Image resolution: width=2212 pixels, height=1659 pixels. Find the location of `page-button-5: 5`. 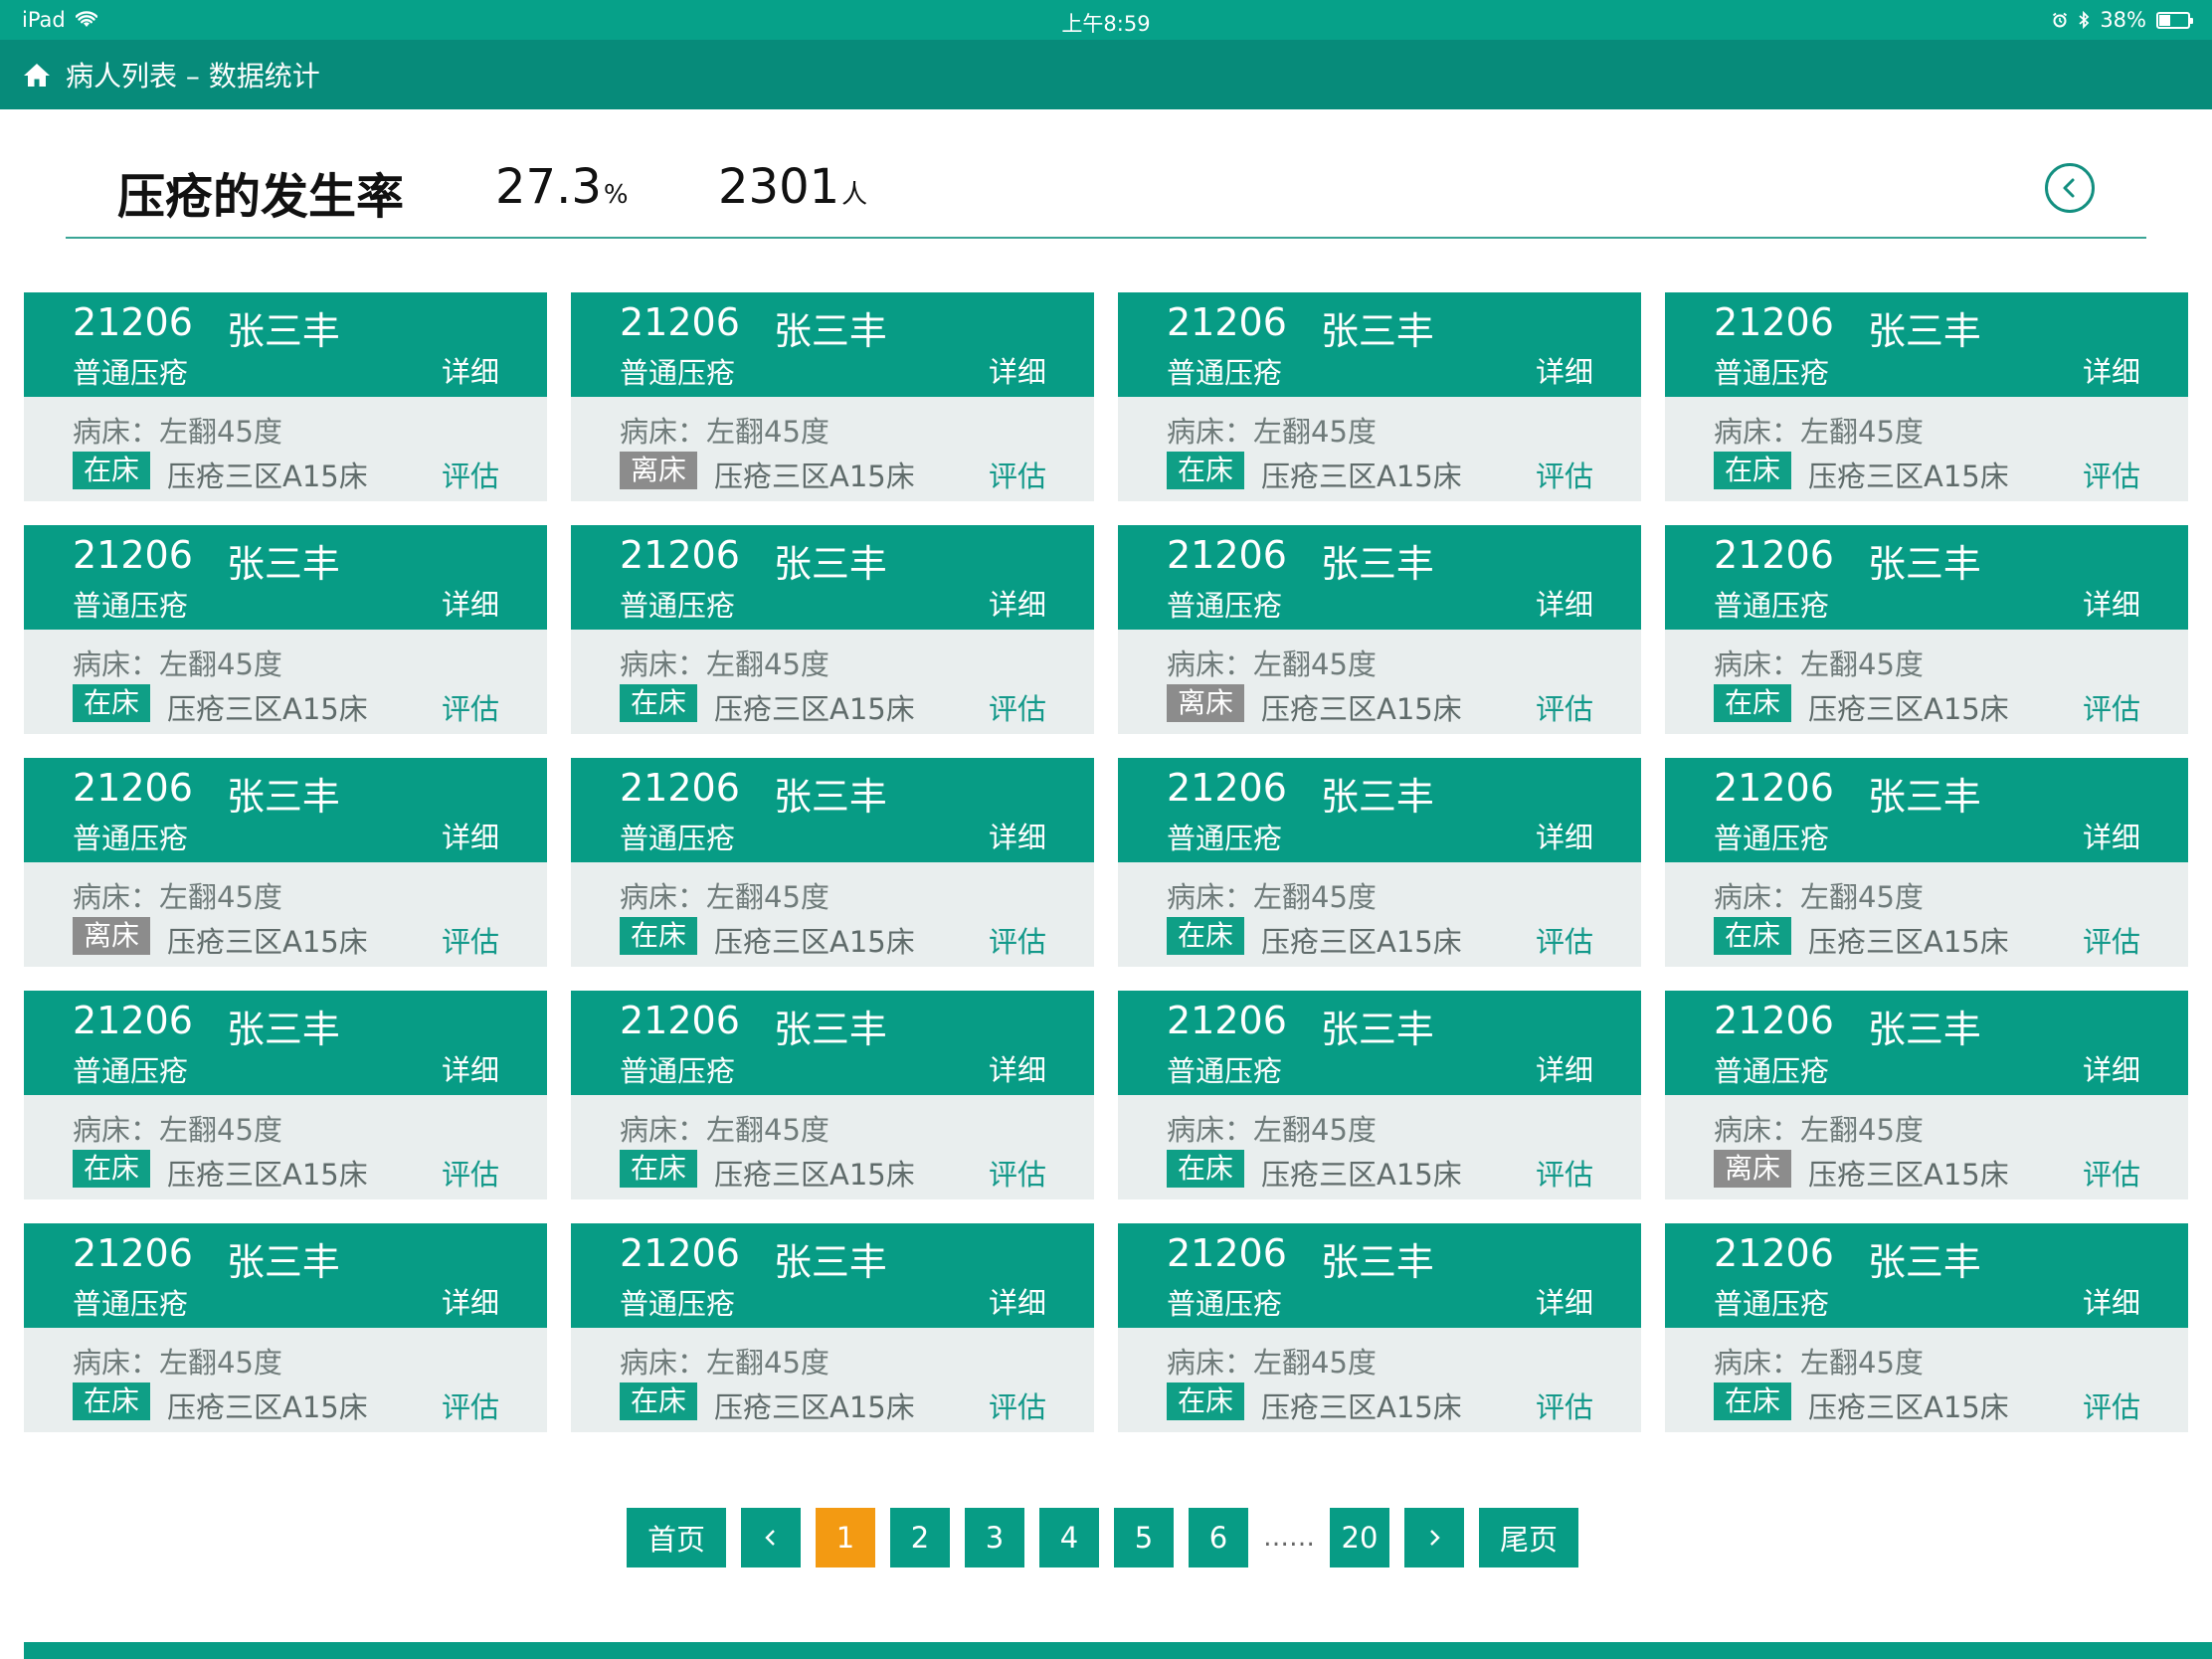

page-button-5: 5 is located at coordinates (1144, 1537).